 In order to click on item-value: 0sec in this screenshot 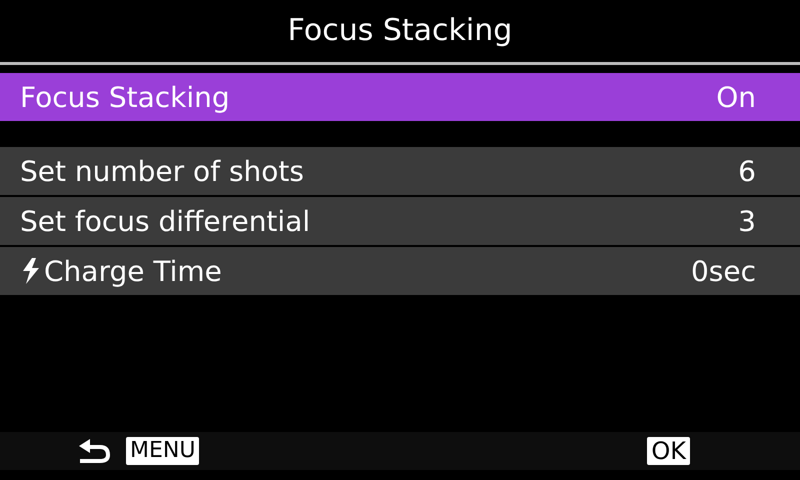, I will do `click(723, 271)`.